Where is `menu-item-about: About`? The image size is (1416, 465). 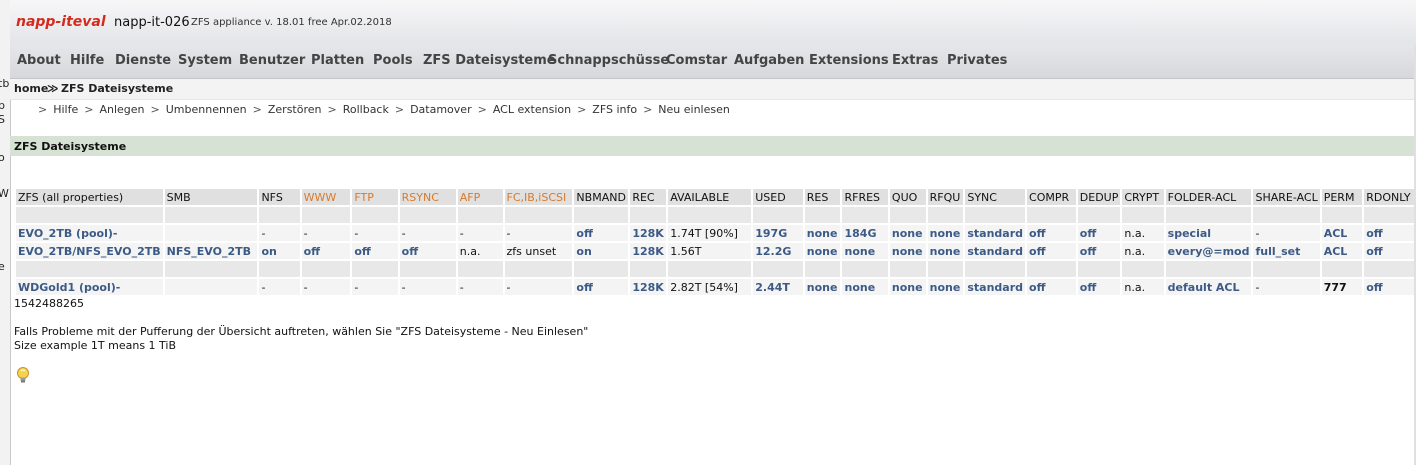
menu-item-about: About is located at coordinates (39, 60).